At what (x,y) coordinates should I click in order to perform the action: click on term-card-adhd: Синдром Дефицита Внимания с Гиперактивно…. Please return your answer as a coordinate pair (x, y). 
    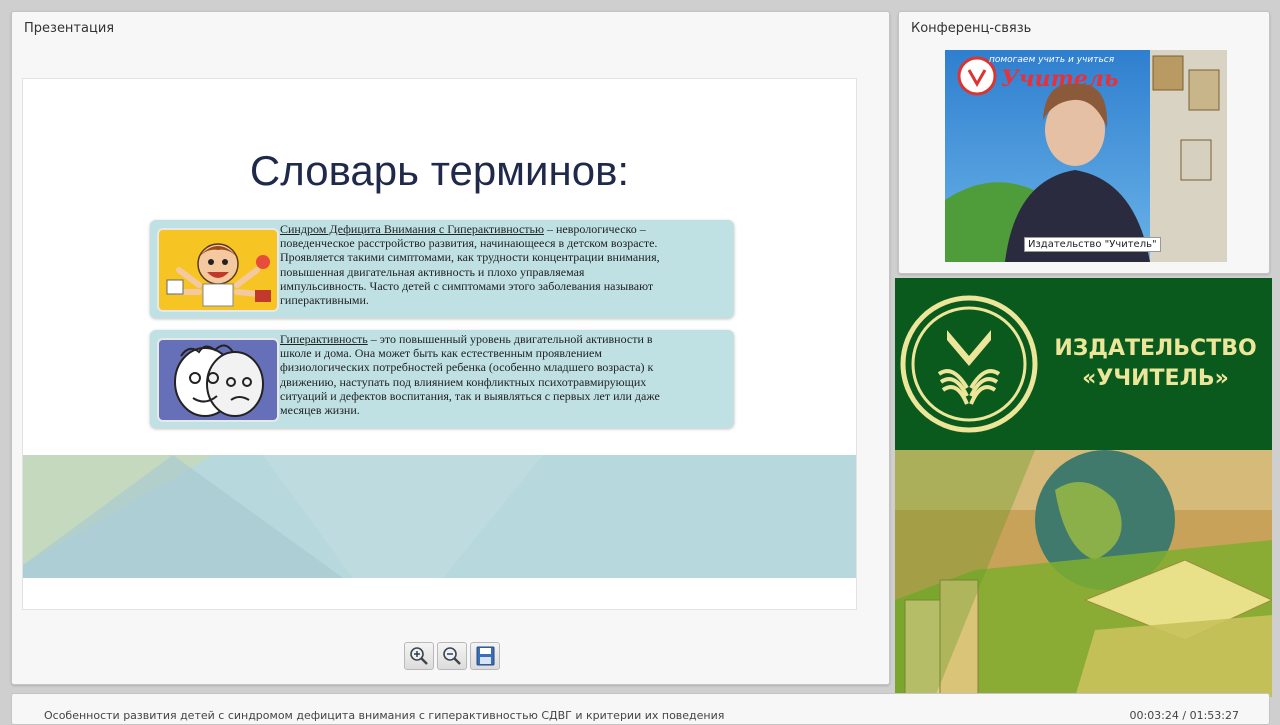
    Looking at the image, I should click on (442, 269).